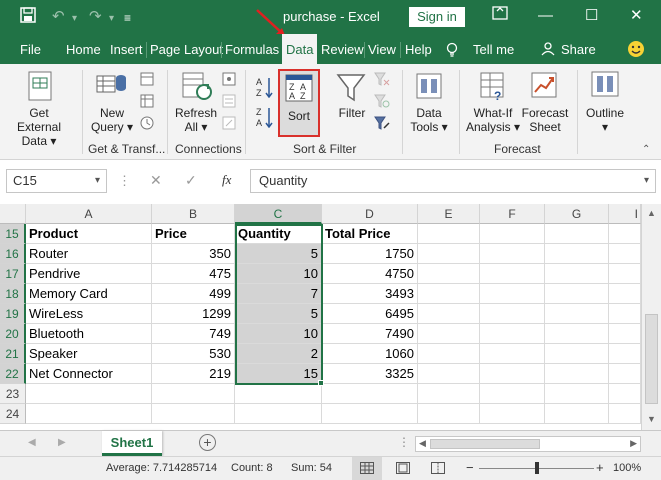 This screenshot has width=661, height=480. I want to click on row-header-22: 22, so click(13, 374).